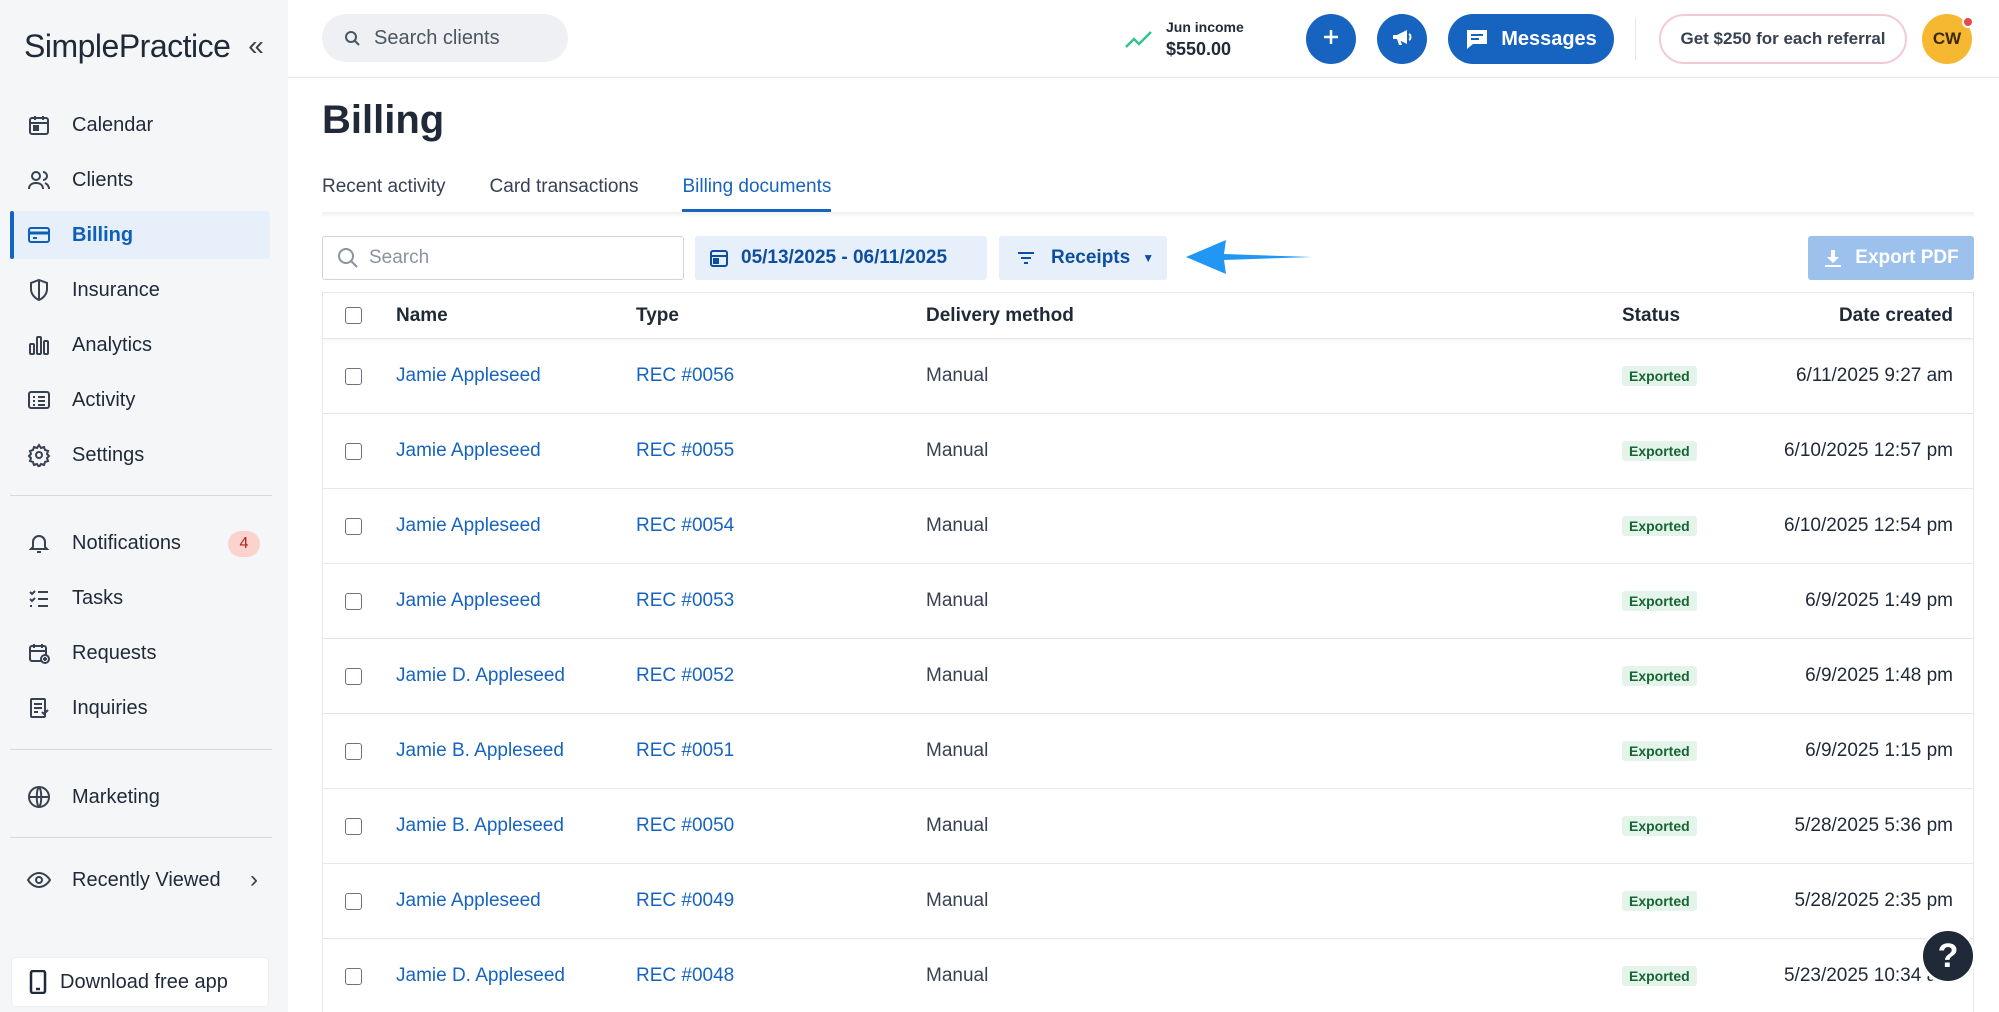 Image resolution: width=1999 pixels, height=1012 pixels. Describe the element at coordinates (1026, 258) in the screenshot. I see `filter-icon` at that location.